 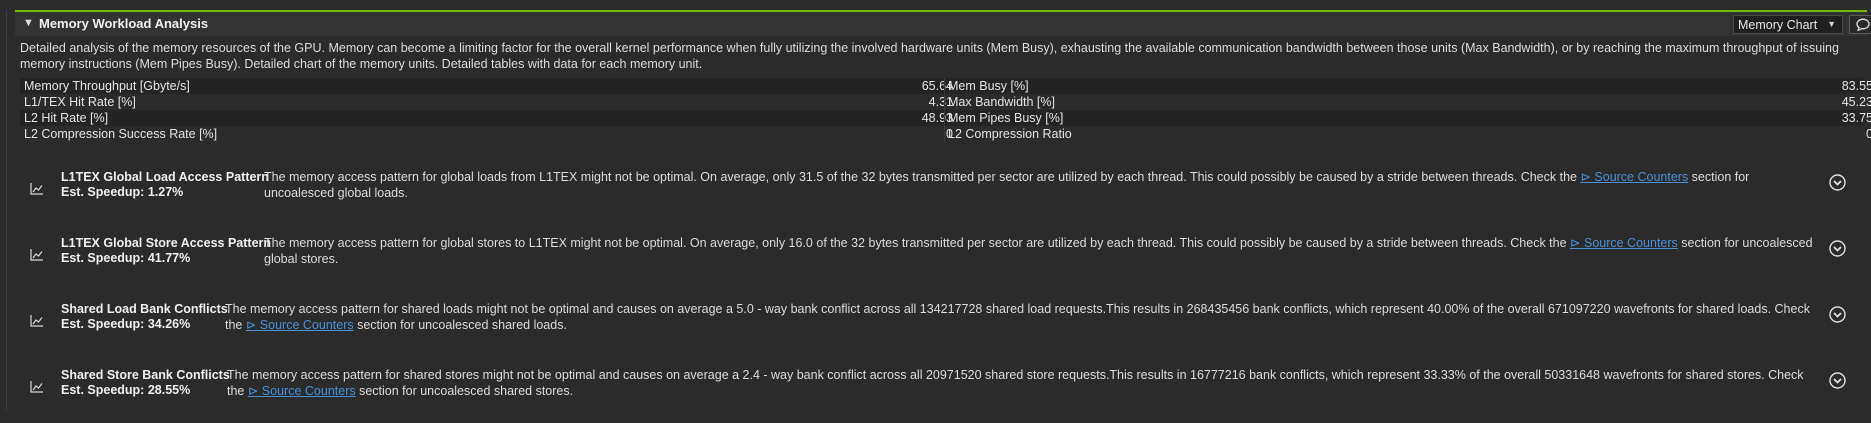 What do you see at coordinates (464, 390) in the screenshot?
I see `body-text: section for uncoalesced shared stores.` at bounding box center [464, 390].